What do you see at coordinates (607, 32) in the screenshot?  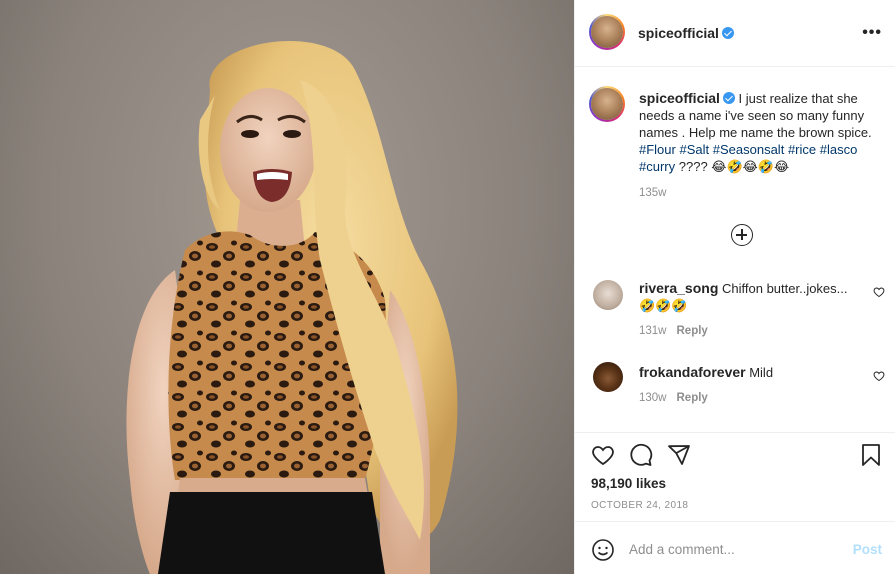 I see `author-avatar` at bounding box center [607, 32].